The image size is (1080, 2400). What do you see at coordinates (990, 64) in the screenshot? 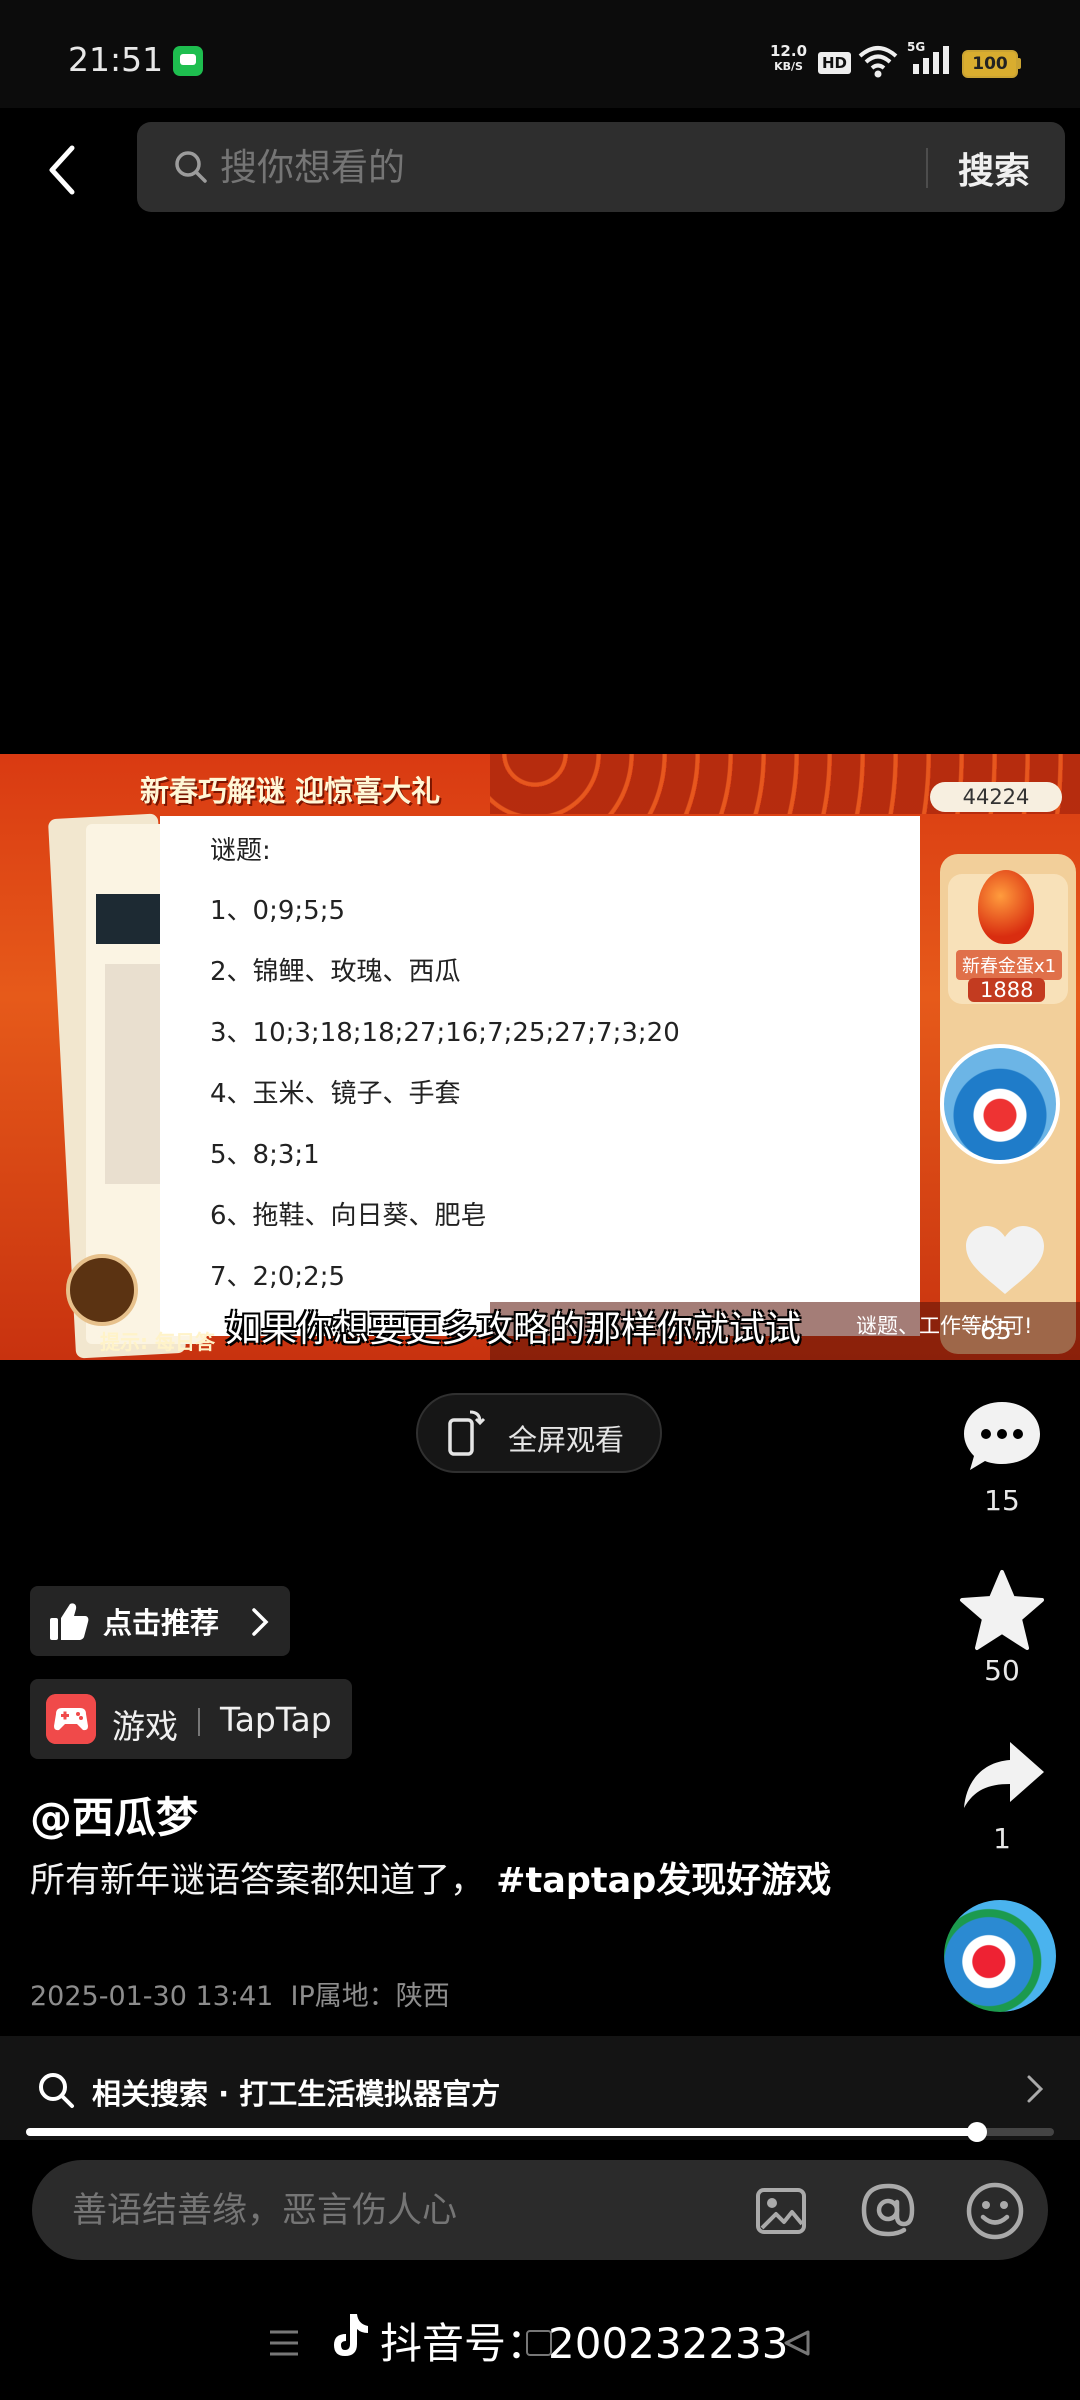
I see `battery-indicator: 100` at bounding box center [990, 64].